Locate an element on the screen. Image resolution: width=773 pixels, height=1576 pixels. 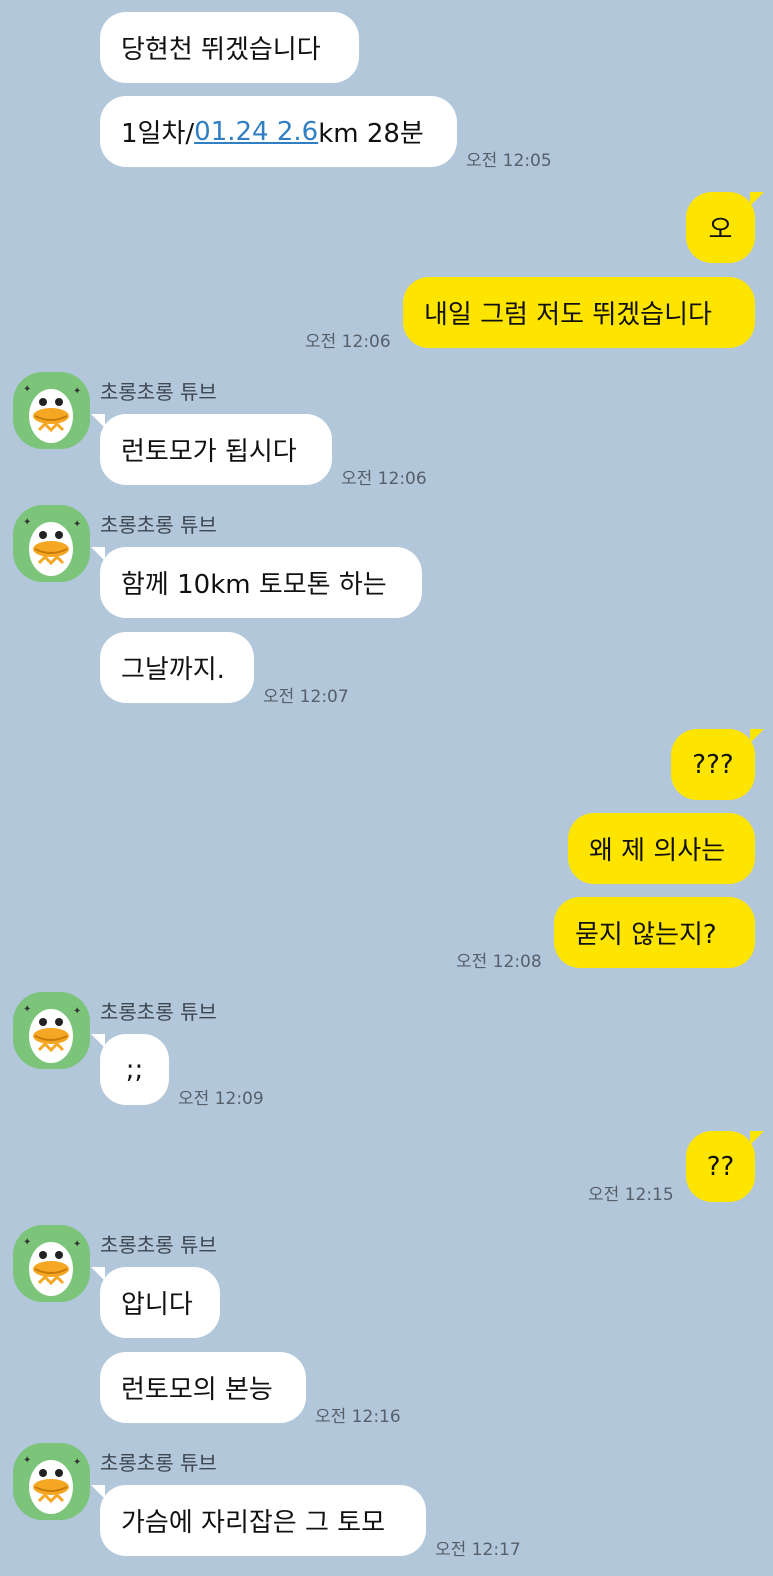
message-bubble-incoming: 그날까지. is located at coordinates (177, 667).